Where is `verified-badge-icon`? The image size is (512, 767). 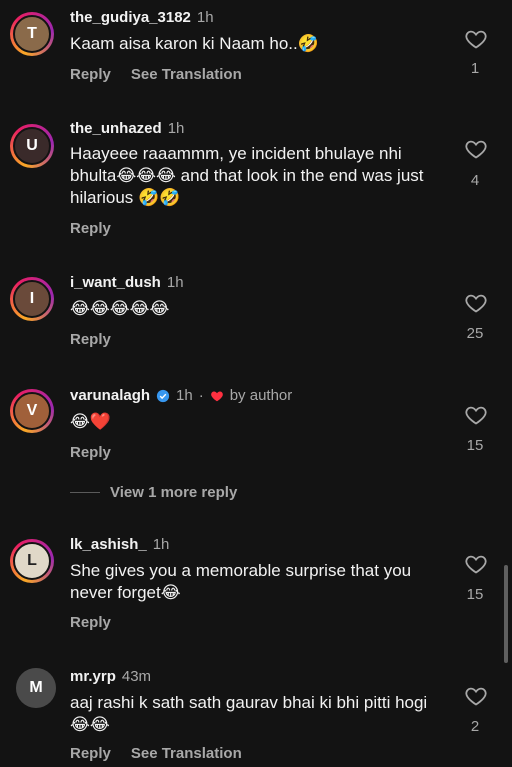 verified-badge-icon is located at coordinates (163, 395).